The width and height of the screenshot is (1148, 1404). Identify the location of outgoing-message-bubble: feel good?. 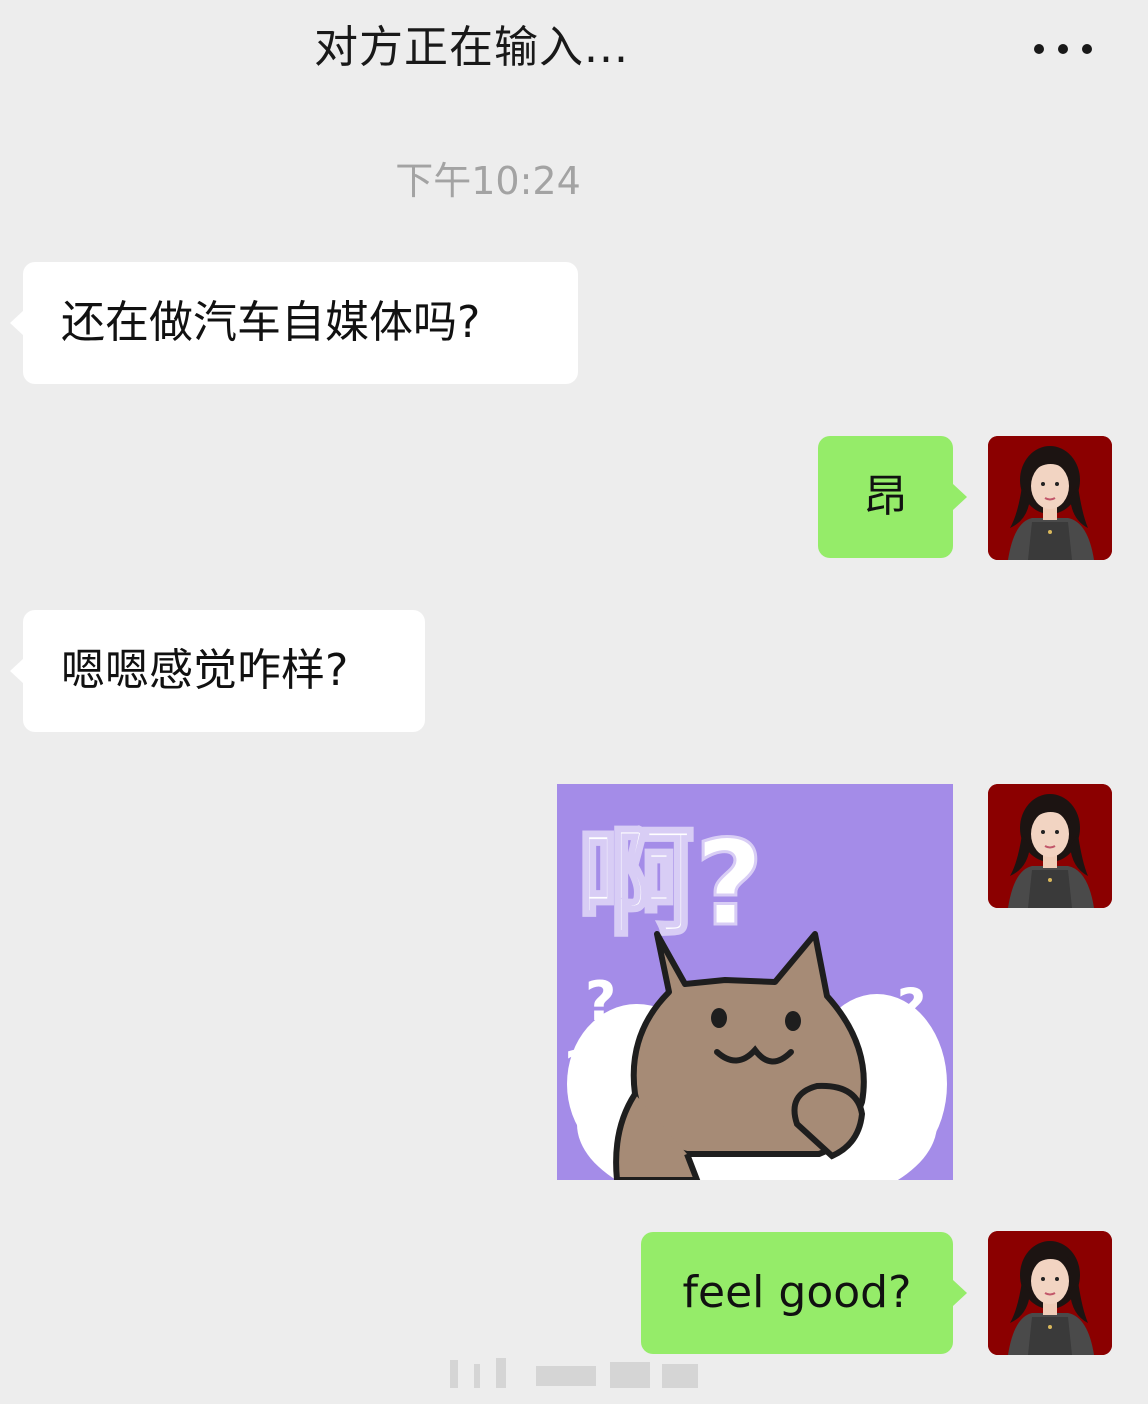
(804, 1293).